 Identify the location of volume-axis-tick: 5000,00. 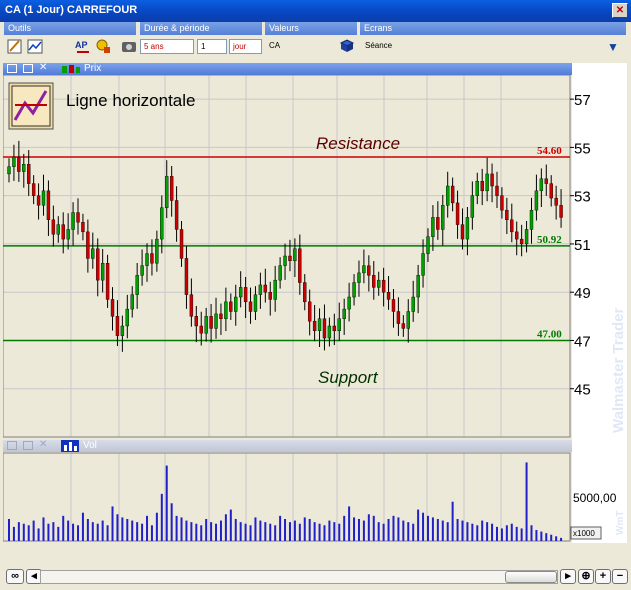
(595, 498).